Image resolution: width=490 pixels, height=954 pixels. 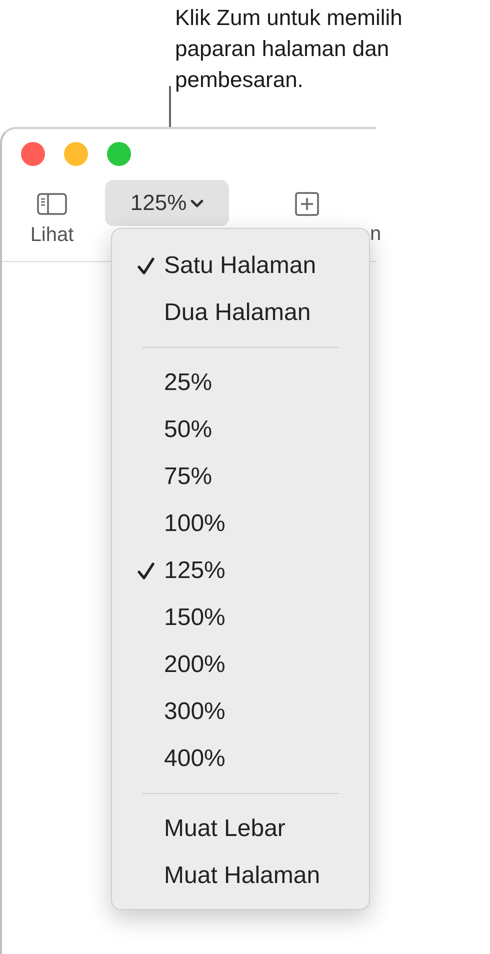 What do you see at coordinates (240, 875) in the screenshot?
I see `menu-item: Muat Halaman` at bounding box center [240, 875].